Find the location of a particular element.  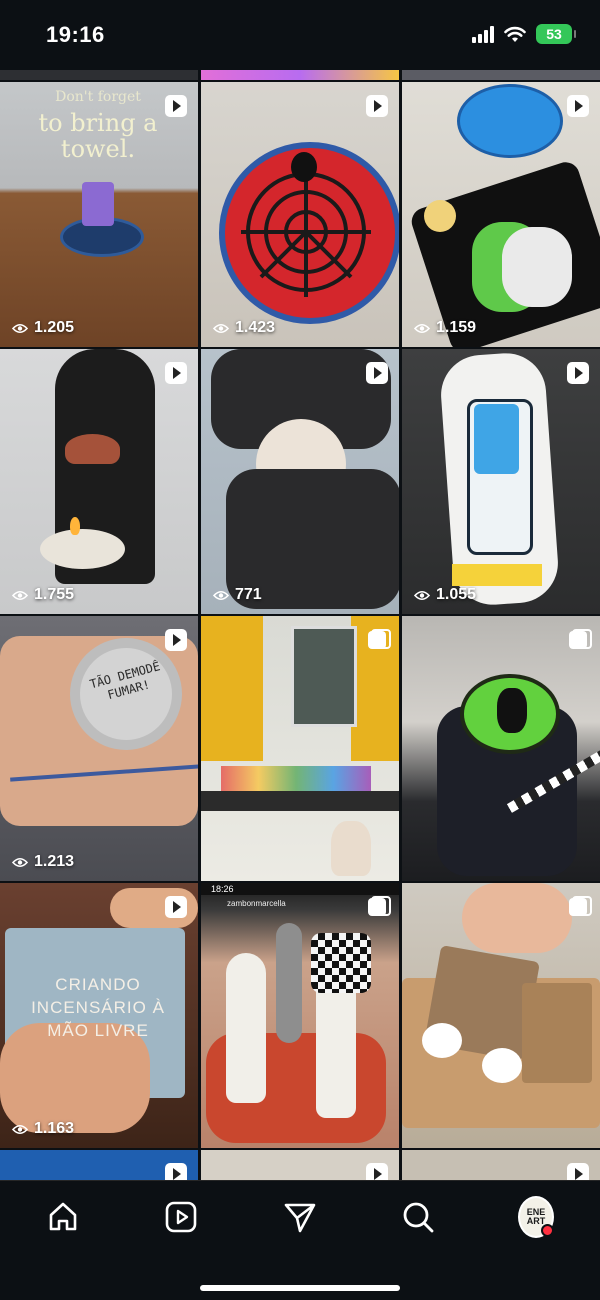

bottom-navigation: ENE ART is located at coordinates (300, 1240).